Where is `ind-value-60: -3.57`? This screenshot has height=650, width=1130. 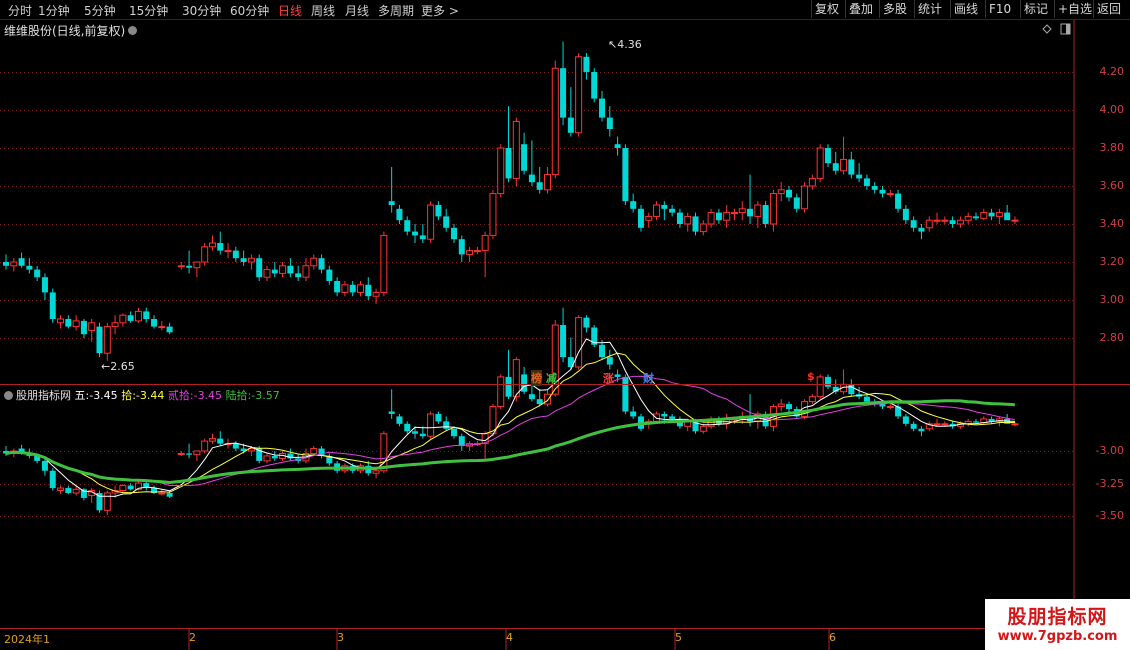 ind-value-60: -3.57 is located at coordinates (265, 395).